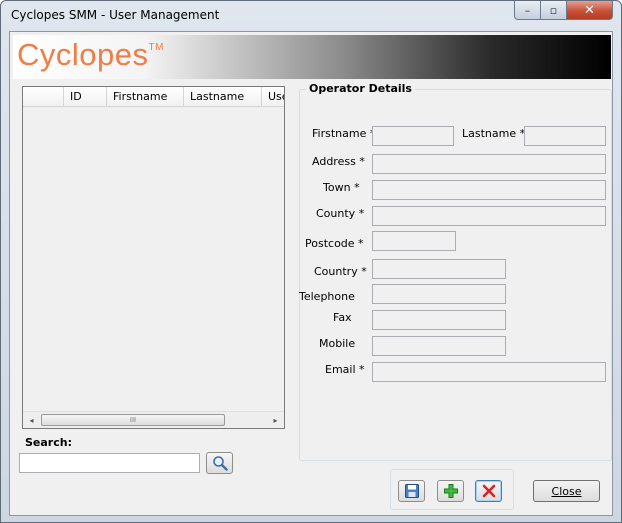 The width and height of the screenshot is (622, 523). Describe the element at coordinates (590, 10) in the screenshot. I see `window-close-button: ✕` at that location.